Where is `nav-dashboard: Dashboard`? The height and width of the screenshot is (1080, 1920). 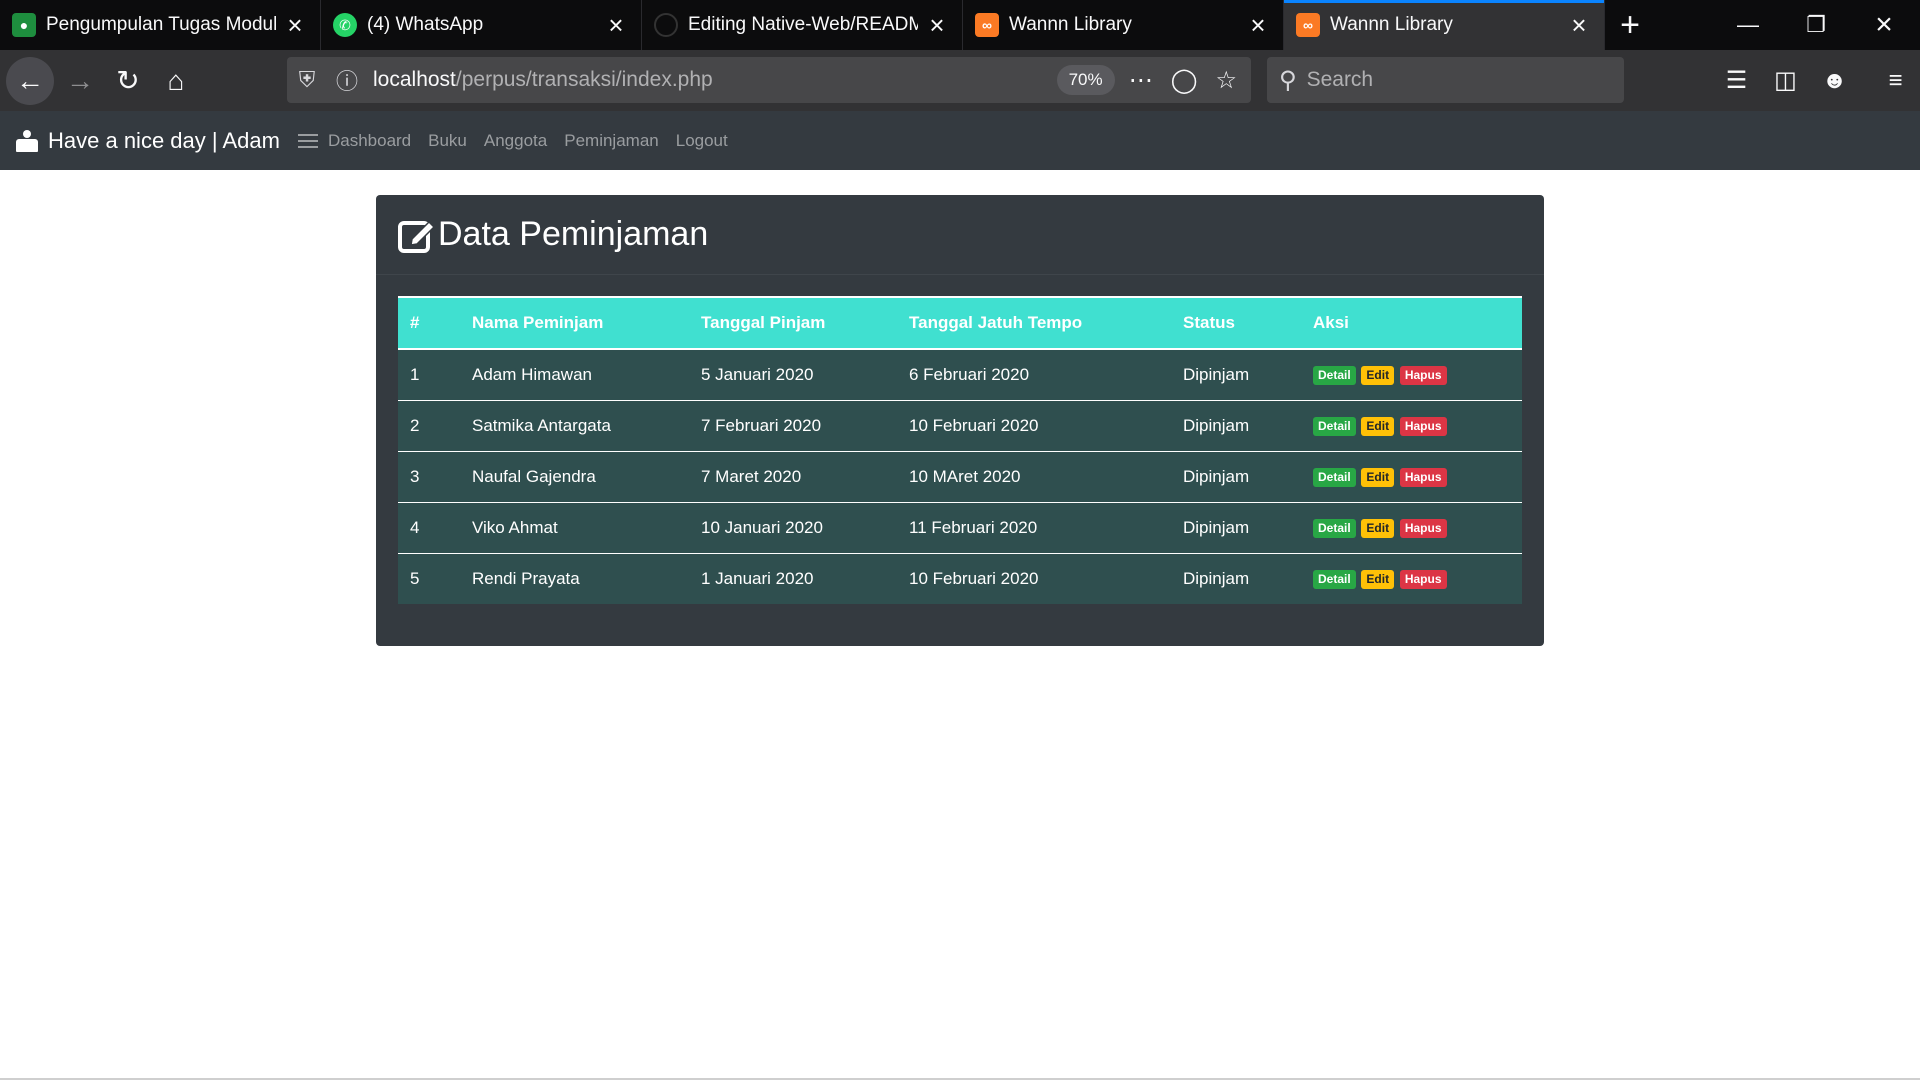 nav-dashboard: Dashboard is located at coordinates (369, 141).